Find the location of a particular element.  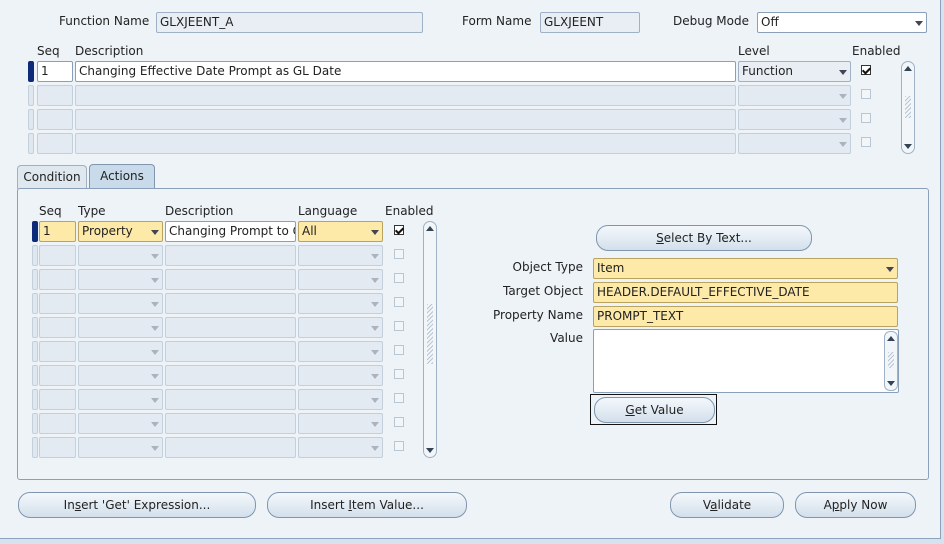

value-scrollbar is located at coordinates (891, 361).